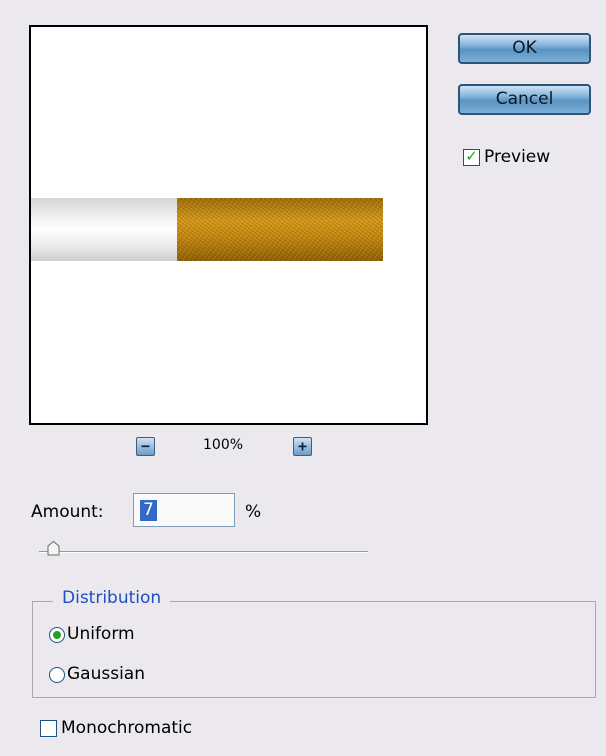 Image resolution: width=606 pixels, height=756 pixels. I want to click on cigarette-filter-image, so click(104, 229).